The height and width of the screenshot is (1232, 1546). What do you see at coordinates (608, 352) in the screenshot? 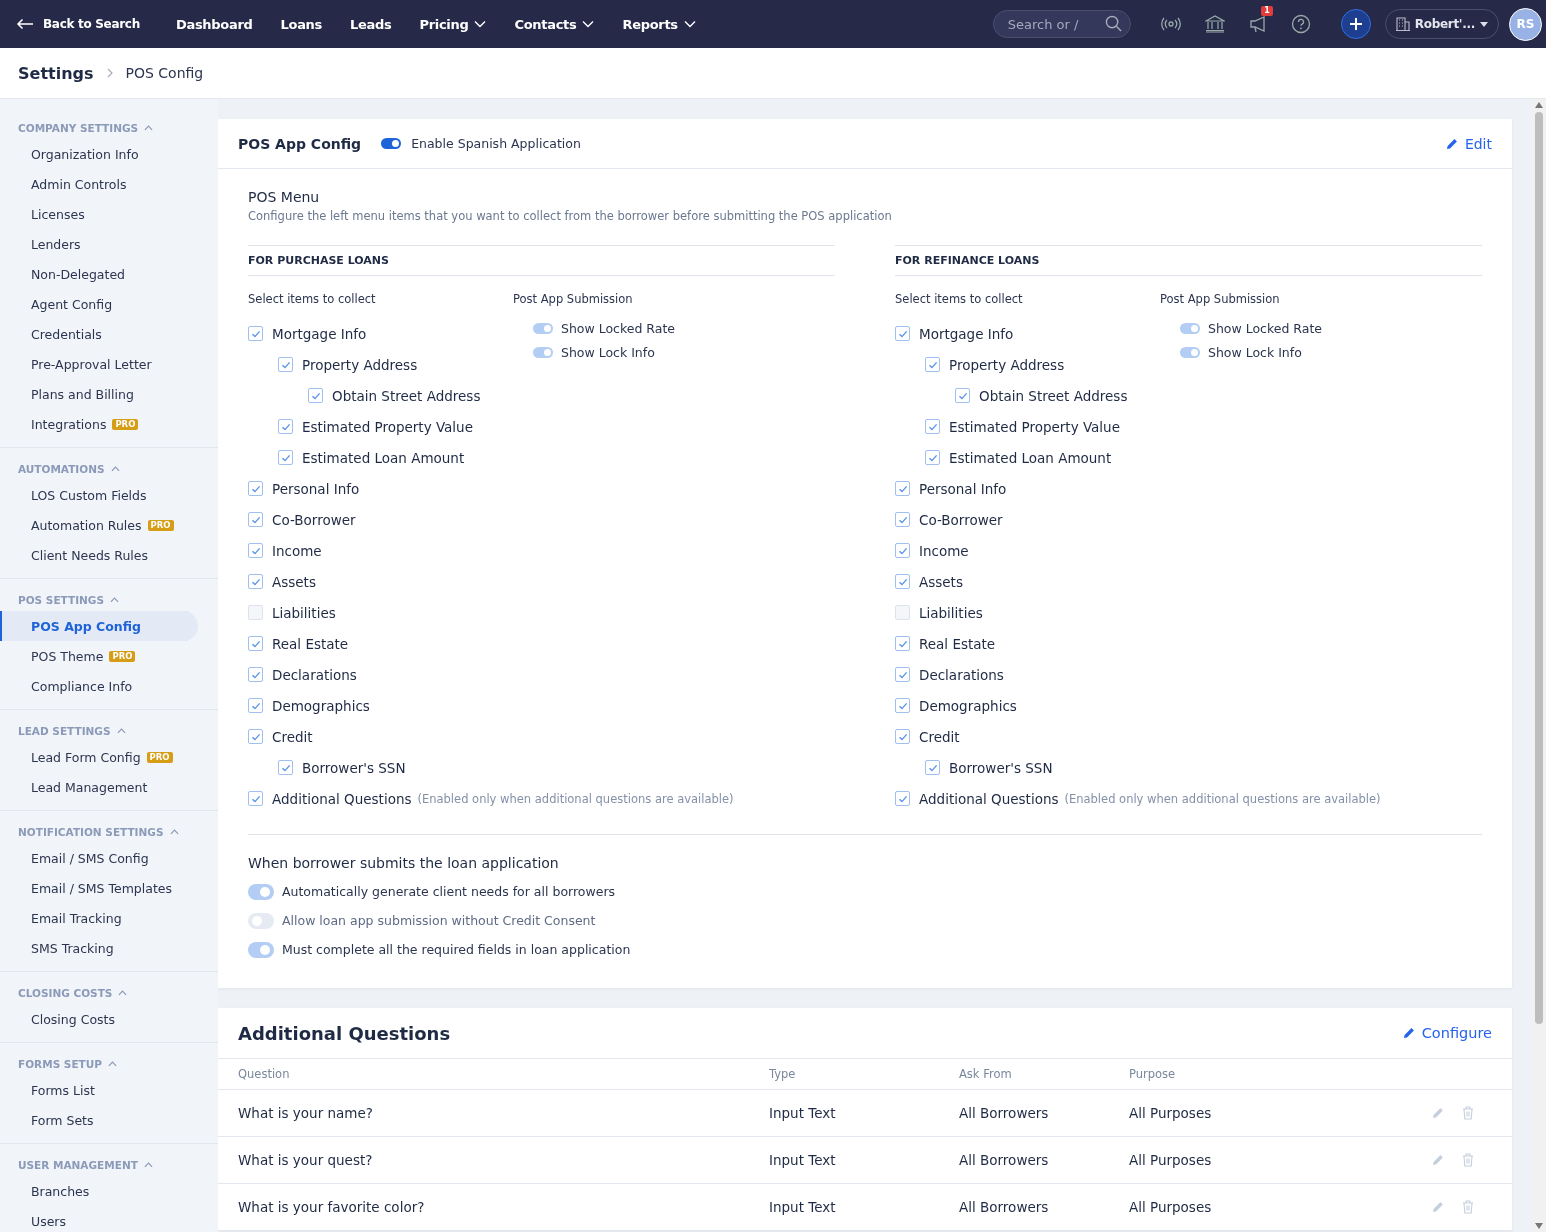
I see `toggle-label: Show Lock Info` at bounding box center [608, 352].